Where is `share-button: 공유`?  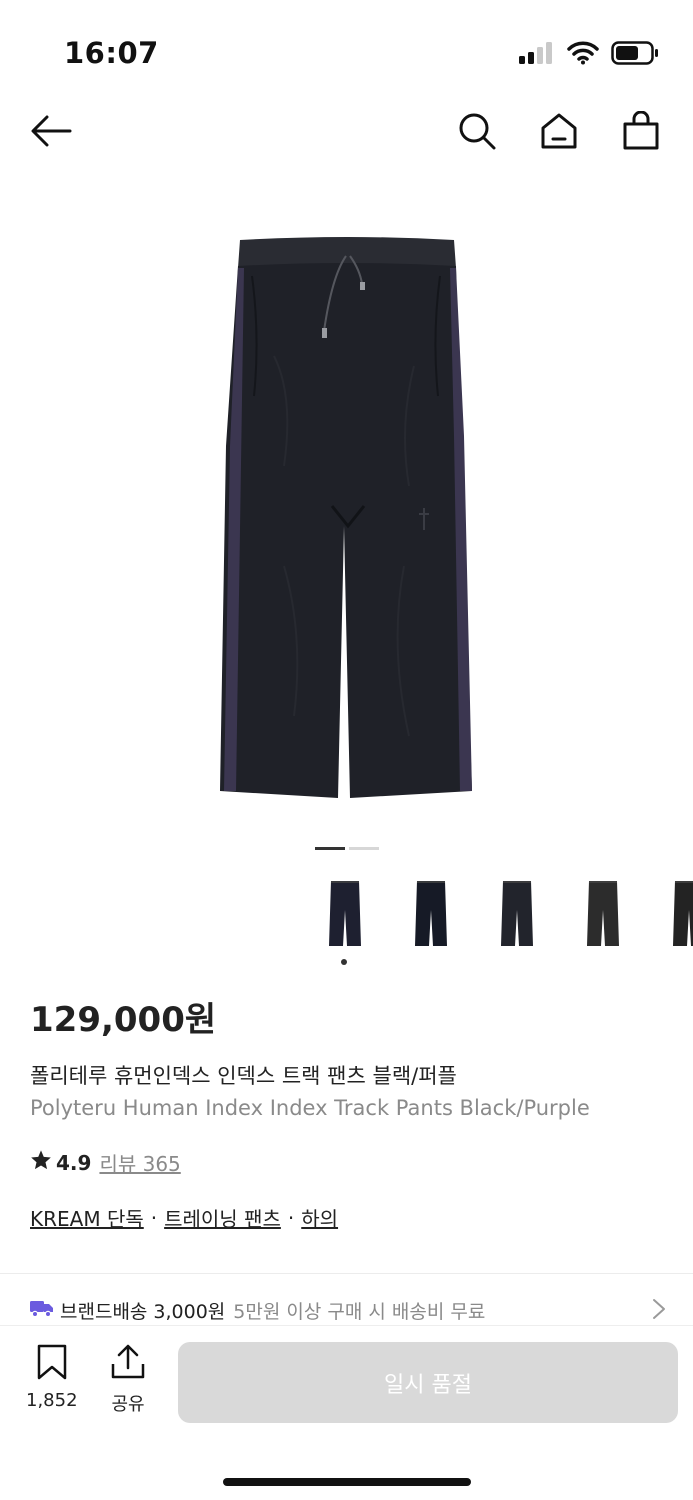
share-button: 공유 is located at coordinates (128, 1380).